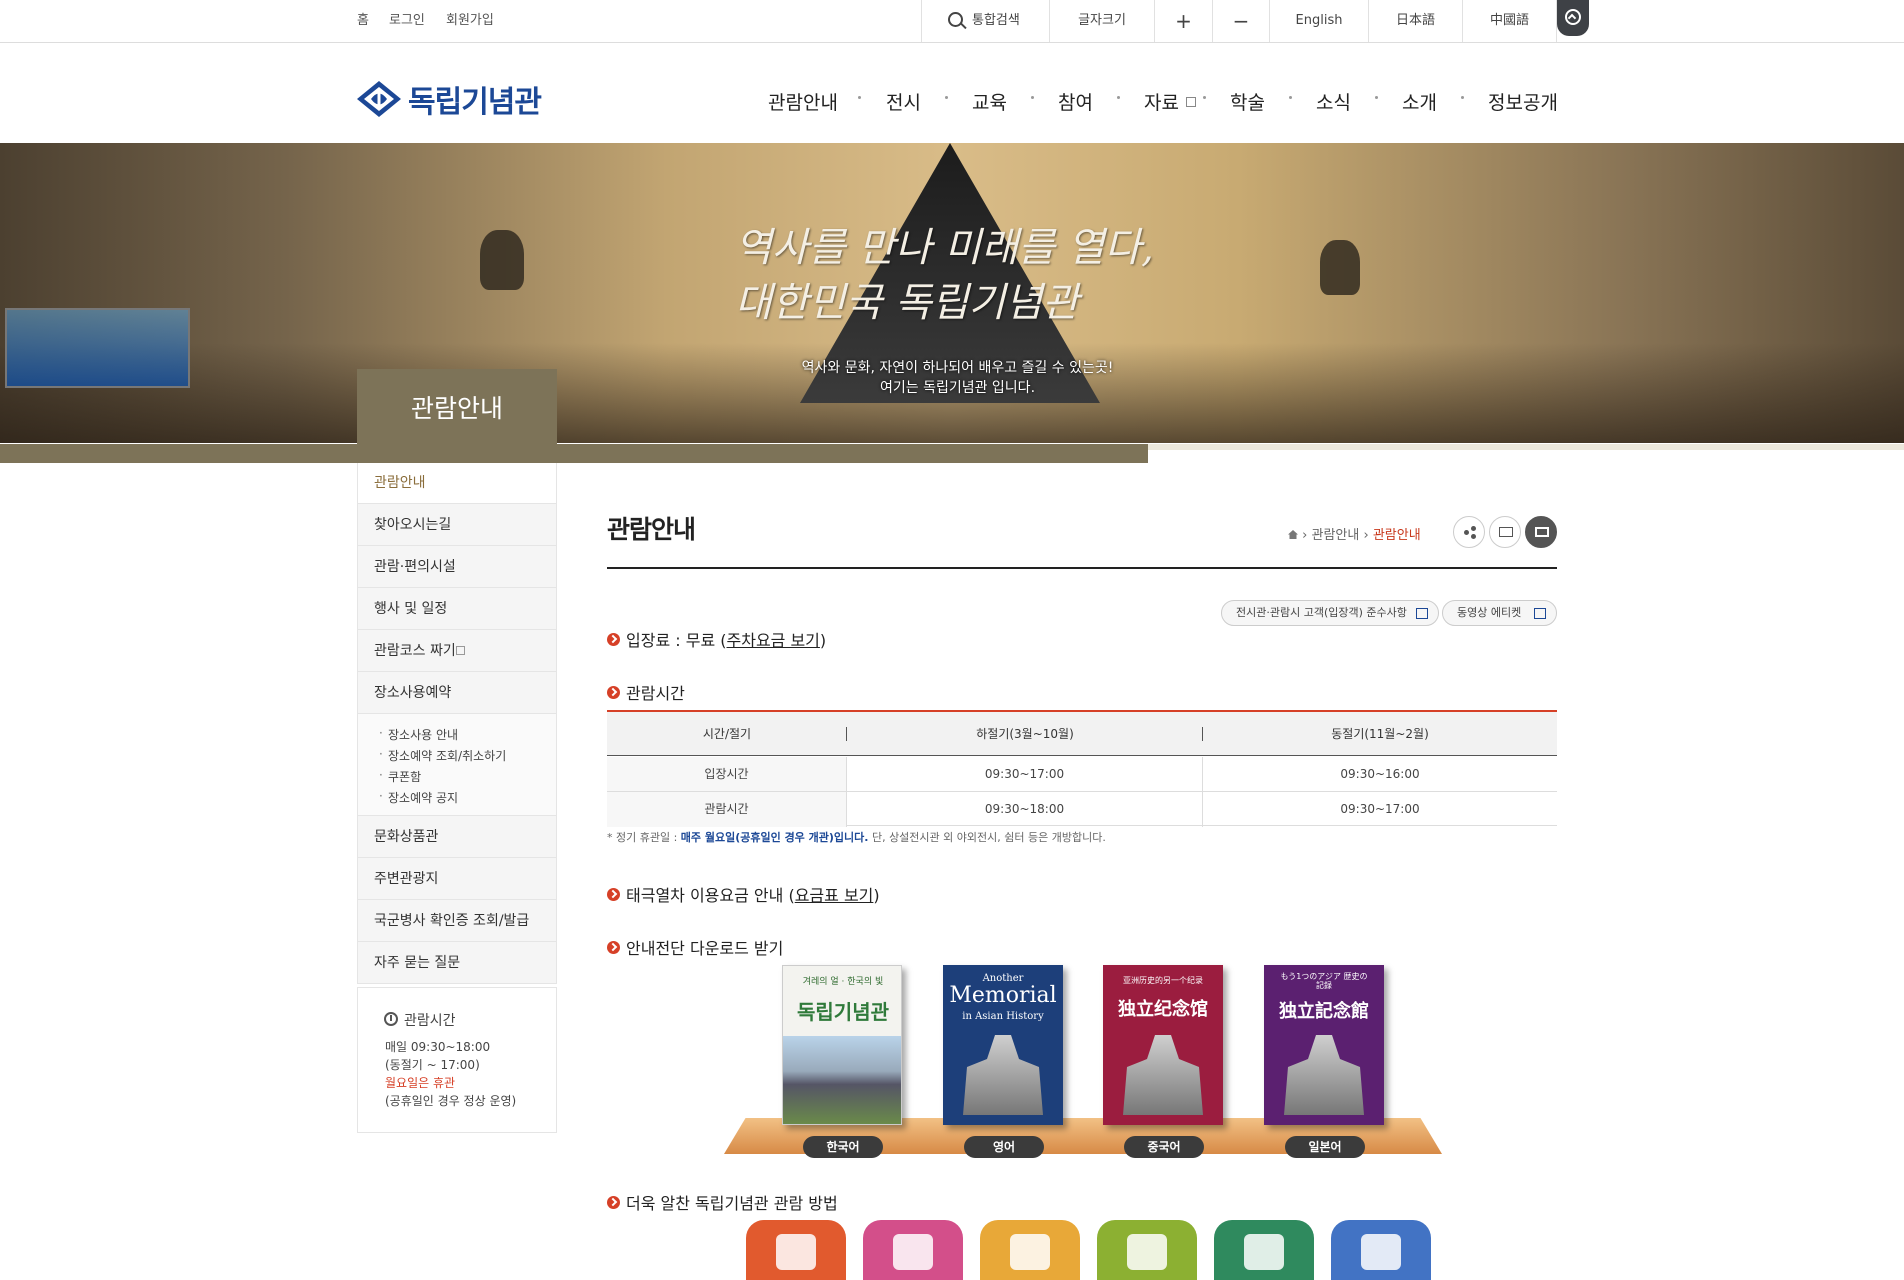 This screenshot has width=1904, height=1280. I want to click on etiquette-video-button: 동영상 에티켓, so click(1499, 613).